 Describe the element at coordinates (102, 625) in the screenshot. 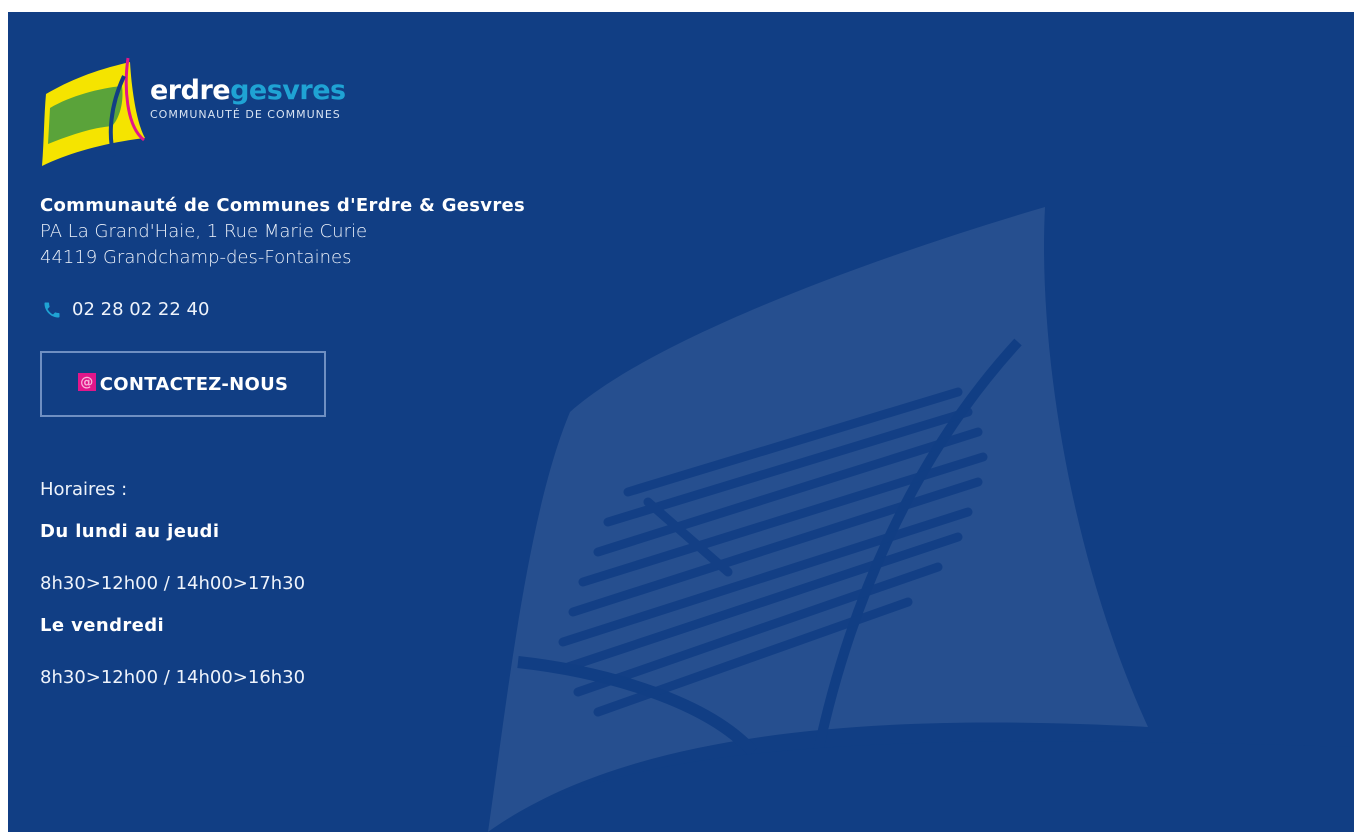

I see `hours-day-2: Le vendredi` at that location.